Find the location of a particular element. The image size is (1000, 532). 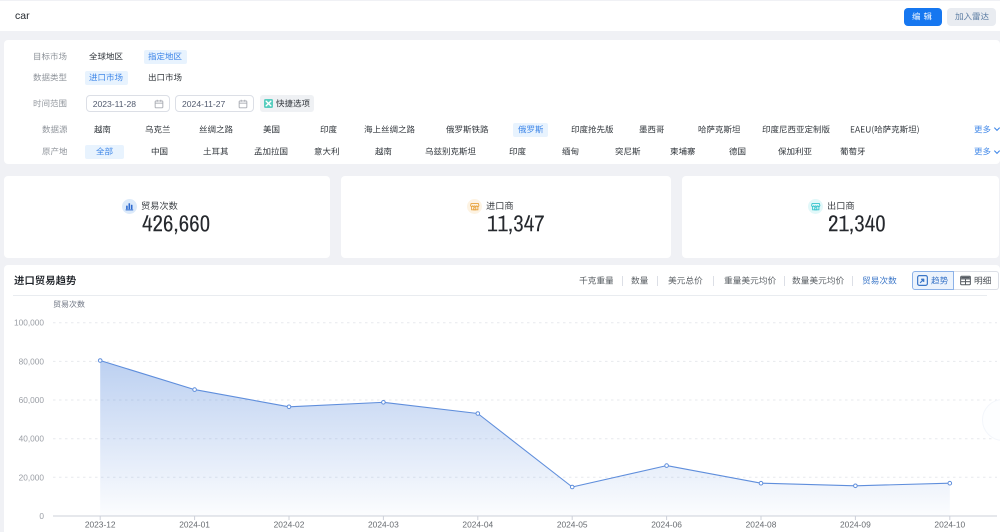

svg-text: 40,000 is located at coordinates (32, 439).